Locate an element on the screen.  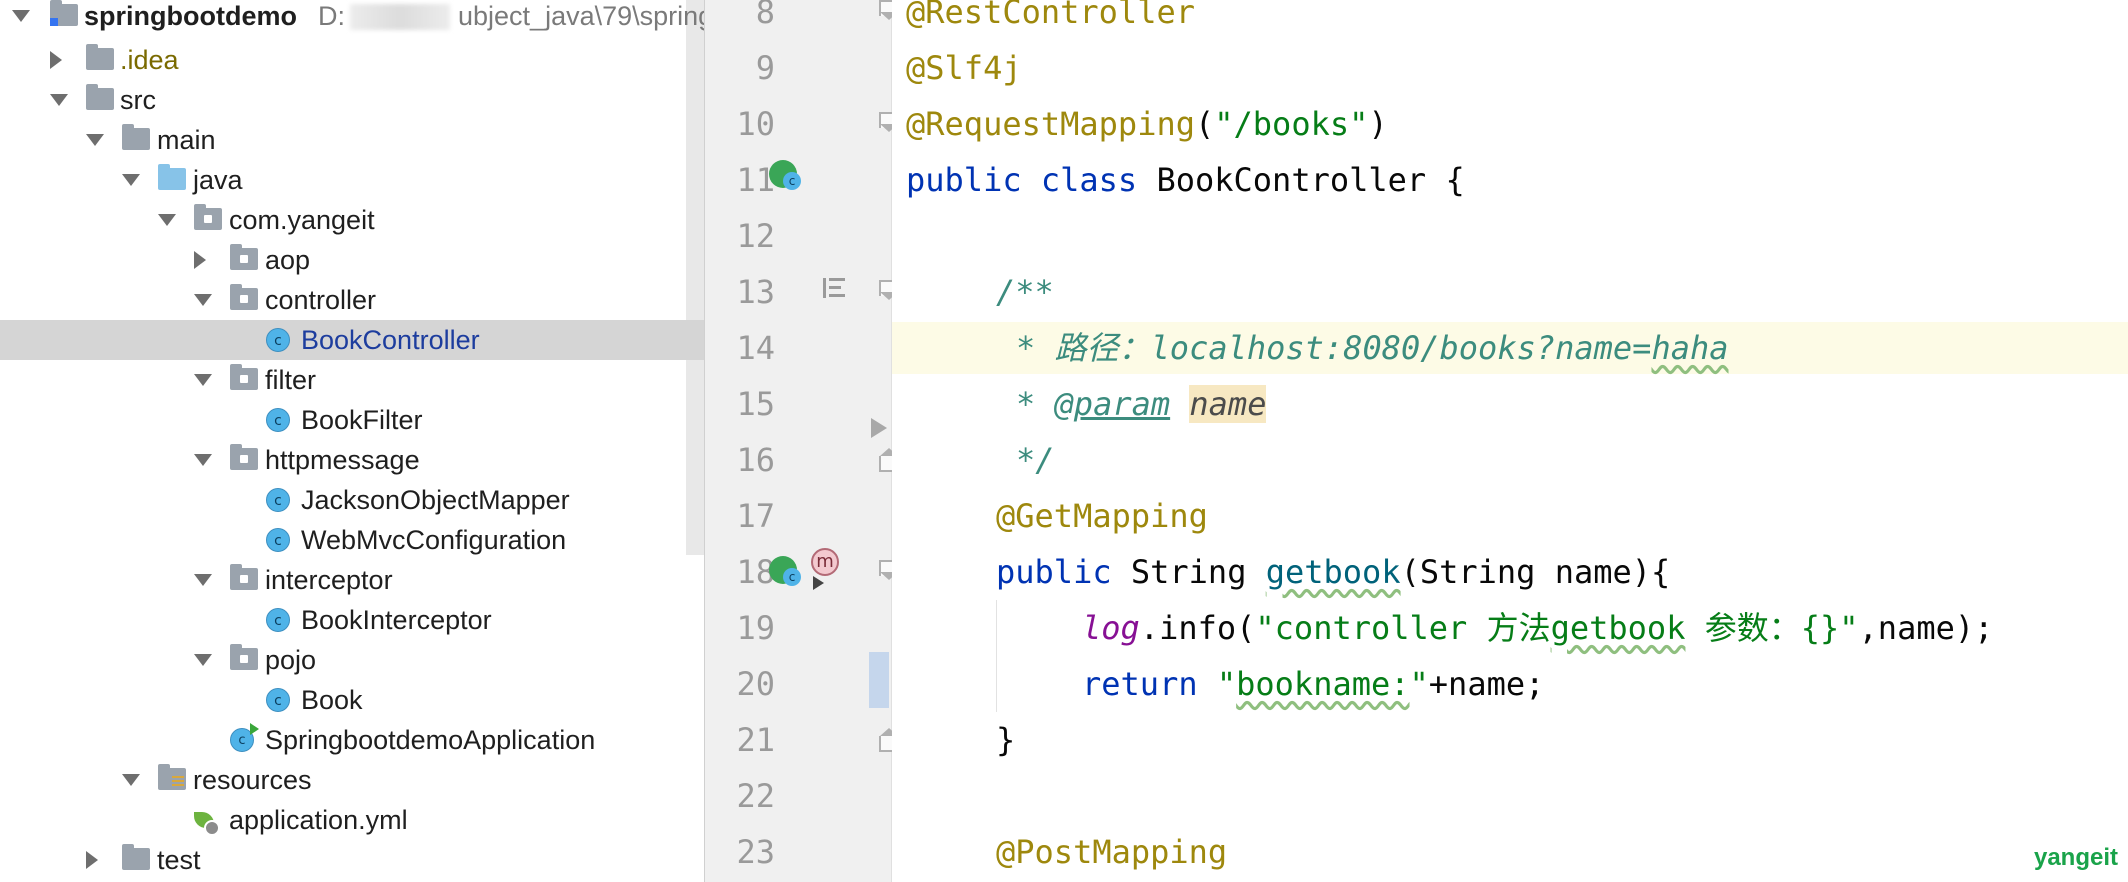
tree-item-label: java is located at coordinates (218, 180).